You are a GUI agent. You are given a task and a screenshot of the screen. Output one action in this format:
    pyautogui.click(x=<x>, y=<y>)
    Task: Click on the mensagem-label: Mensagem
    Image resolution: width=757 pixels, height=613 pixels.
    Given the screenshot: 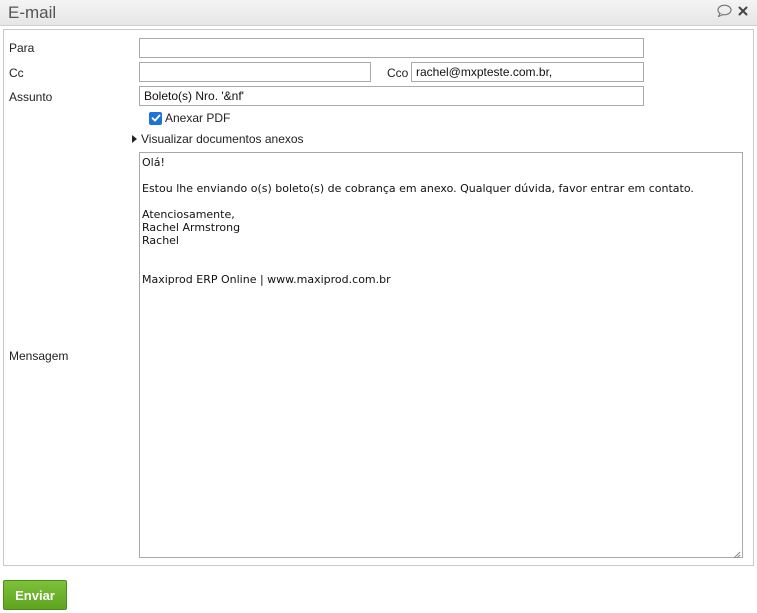 What is the action you would take?
    pyautogui.click(x=39, y=356)
    